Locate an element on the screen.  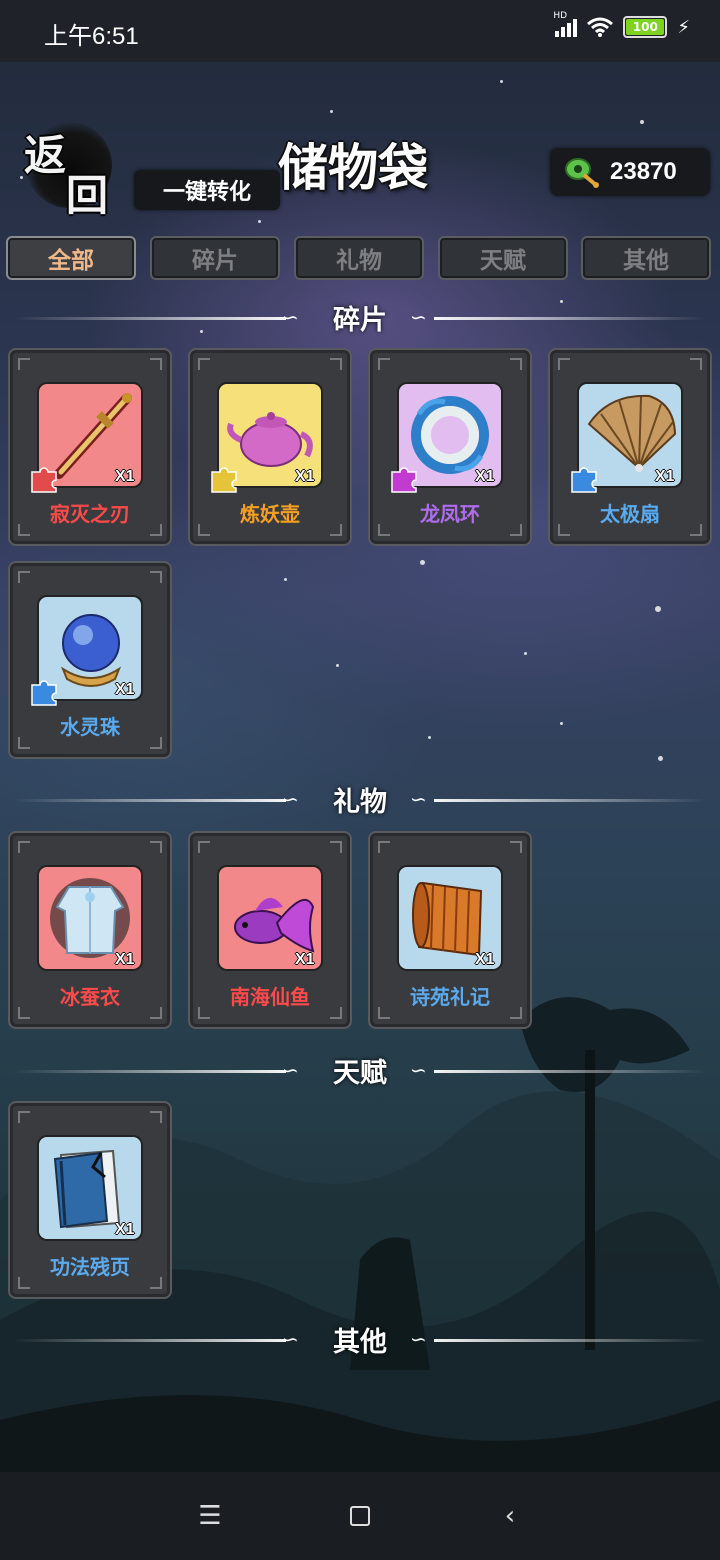
section-title: 其他 is located at coordinates (360, 1342).